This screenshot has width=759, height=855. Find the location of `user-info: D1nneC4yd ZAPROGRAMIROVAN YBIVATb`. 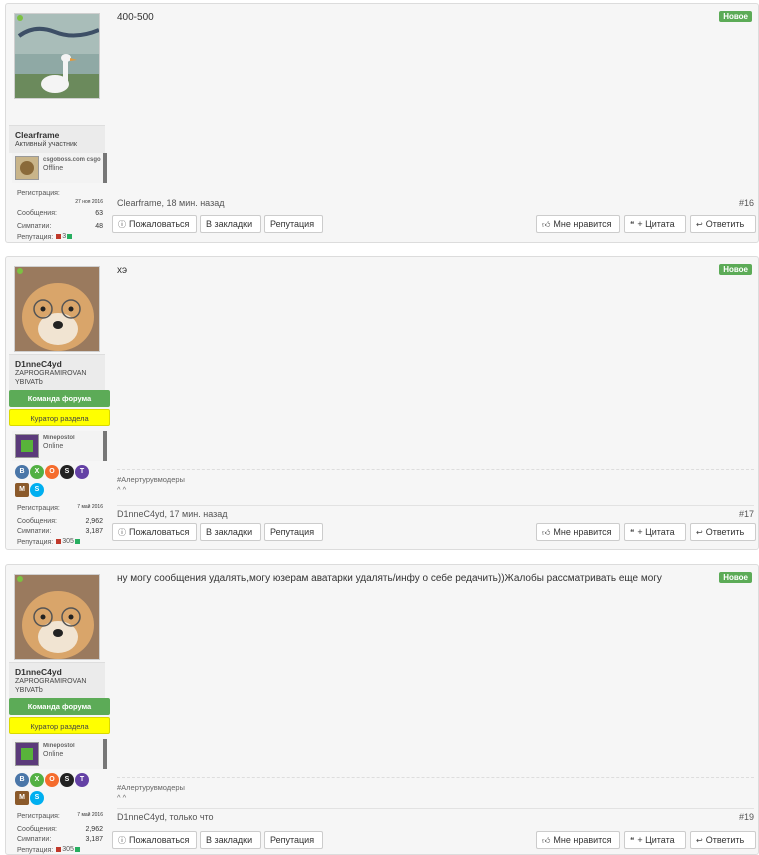

user-info: D1nneC4yd ZAPROGRAMIROVAN YBIVATb is located at coordinates (57, 682).